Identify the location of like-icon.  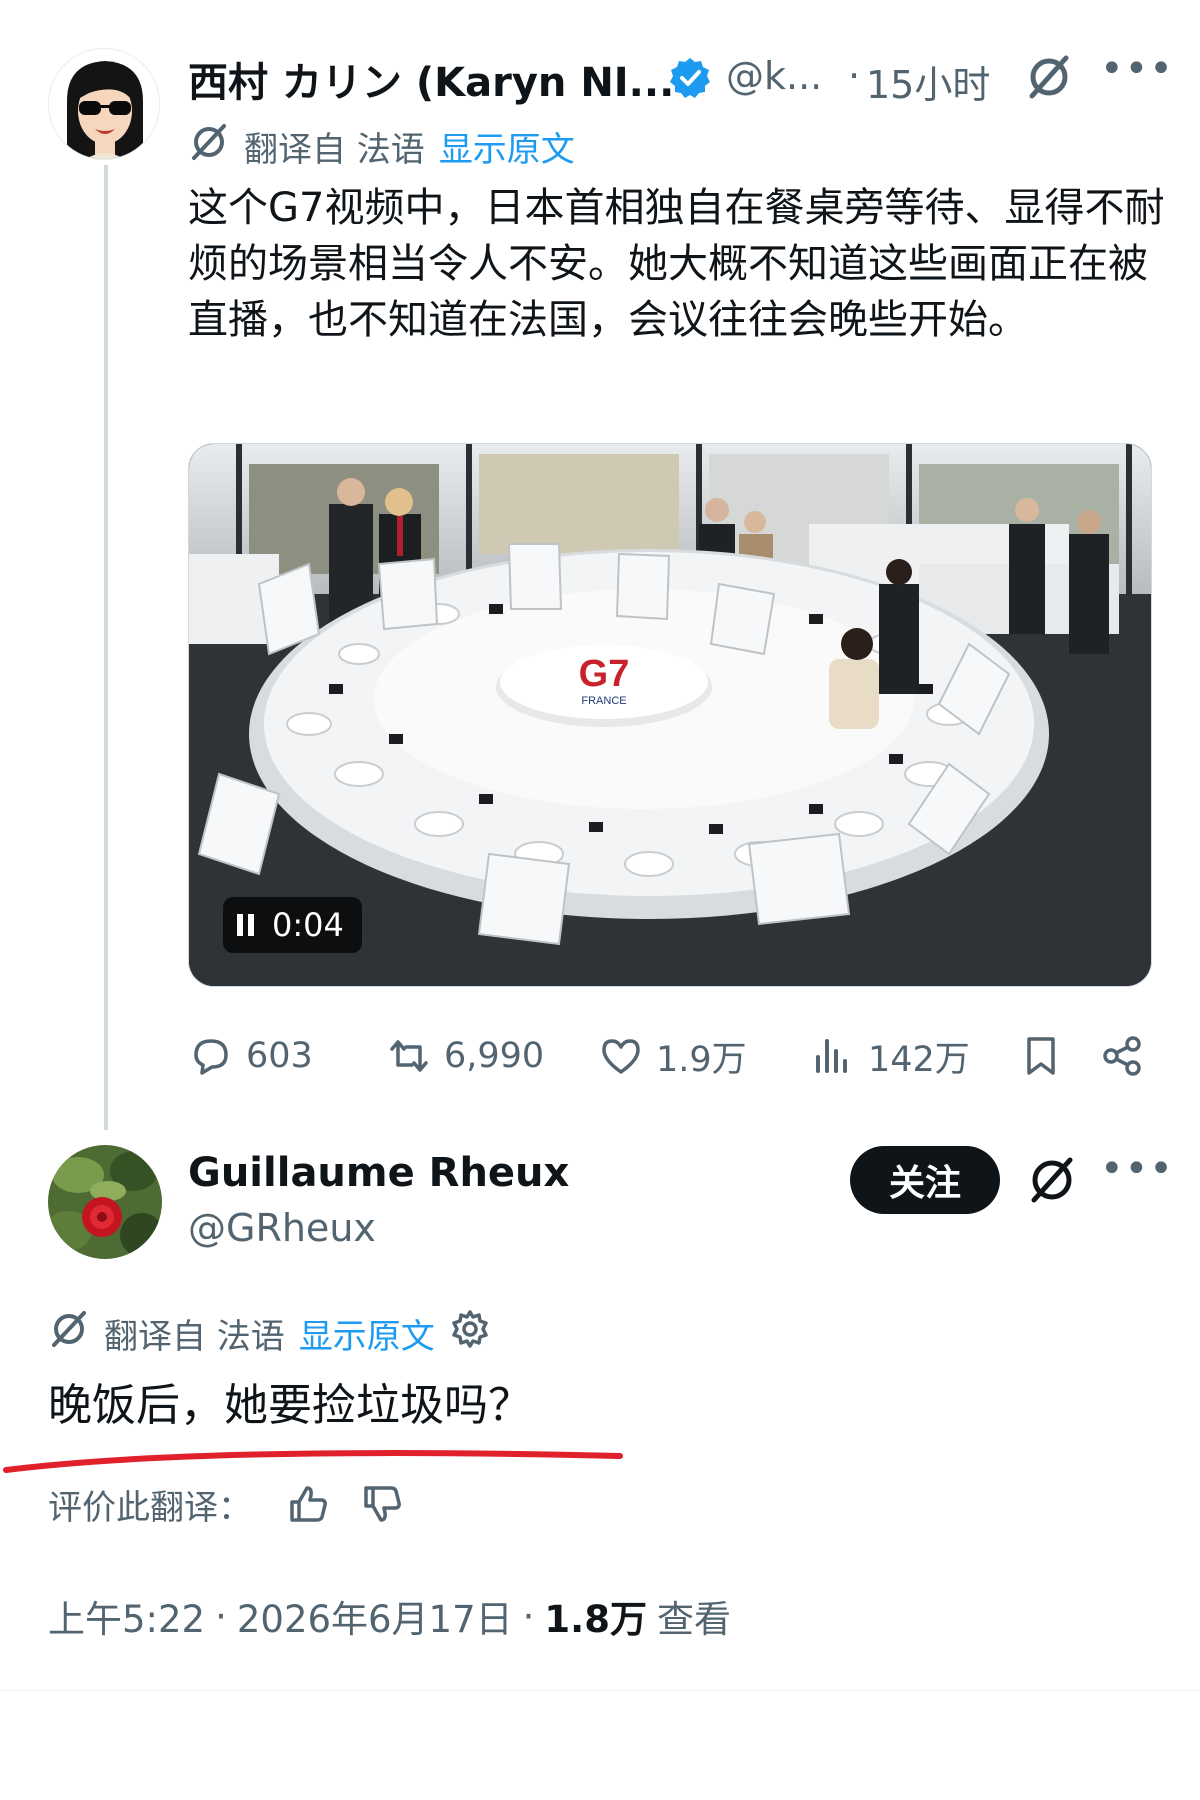
(621, 1056).